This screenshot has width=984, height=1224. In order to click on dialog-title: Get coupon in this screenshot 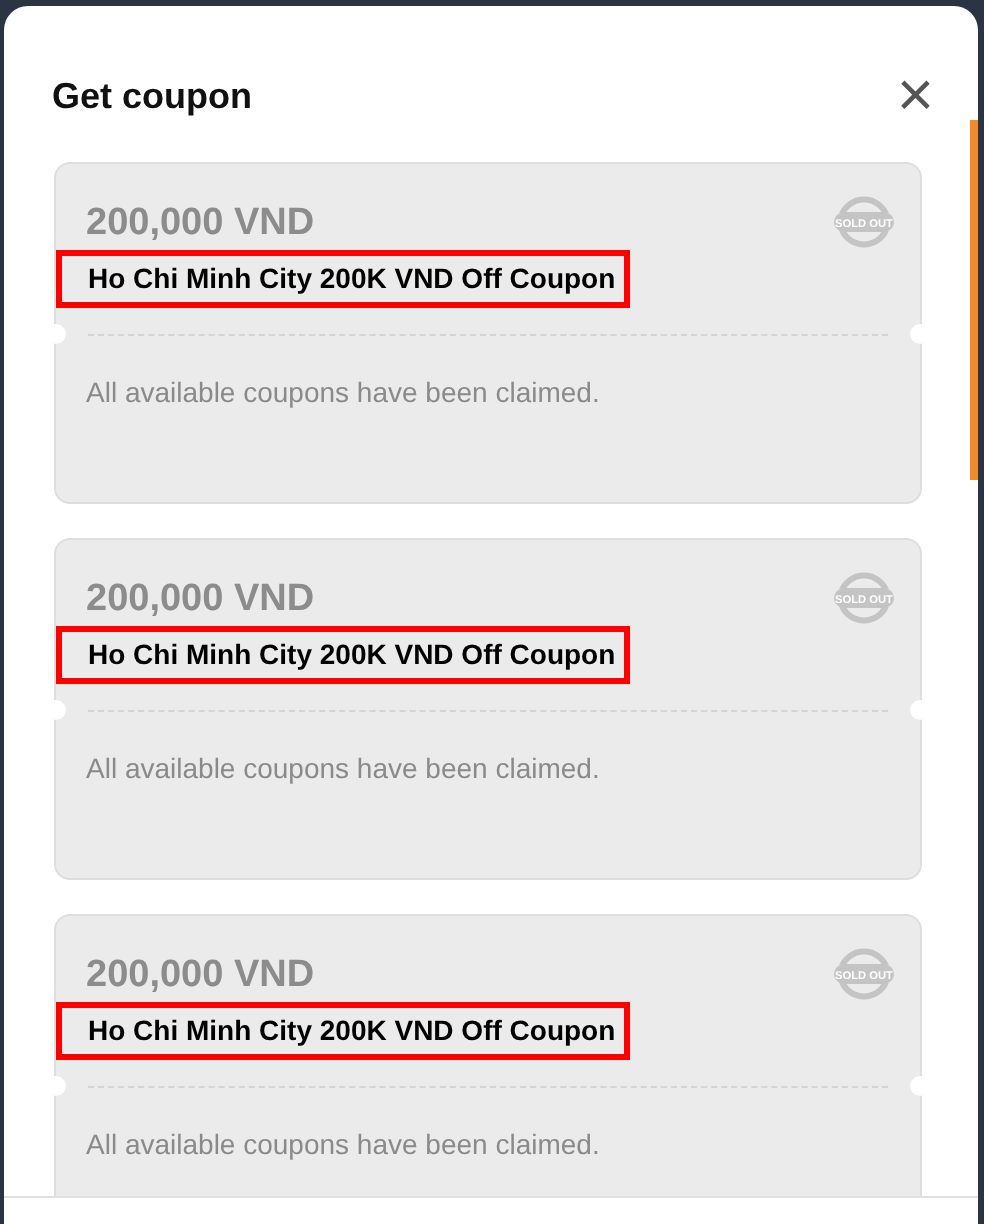, I will do `click(152, 97)`.